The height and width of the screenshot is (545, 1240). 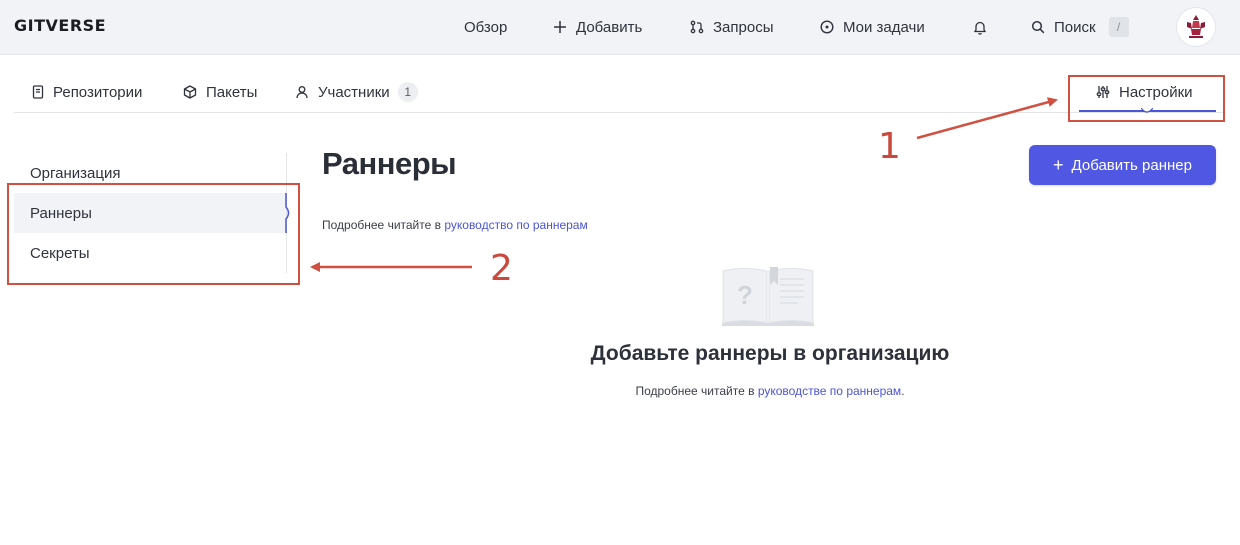 I want to click on annotation-label-1: 1, so click(x=889, y=146).